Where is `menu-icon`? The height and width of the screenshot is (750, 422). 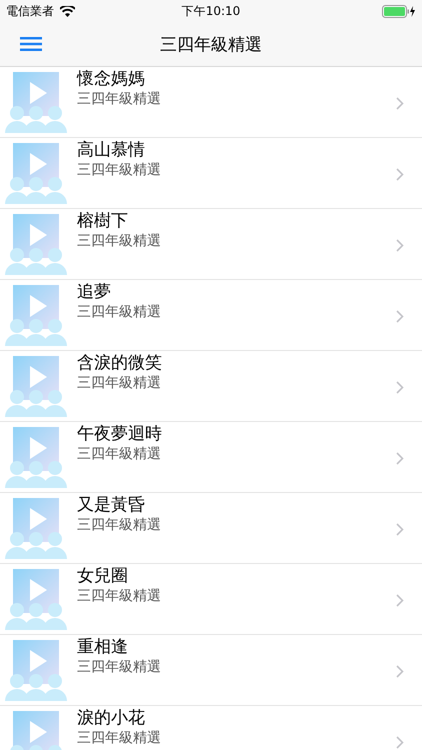
menu-icon is located at coordinates (31, 44).